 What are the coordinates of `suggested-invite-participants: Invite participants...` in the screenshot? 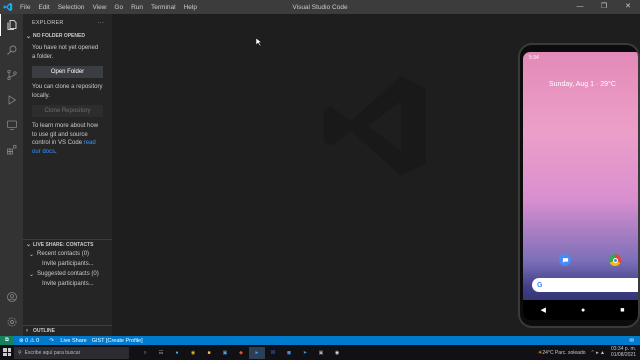 It's located at (67, 284).